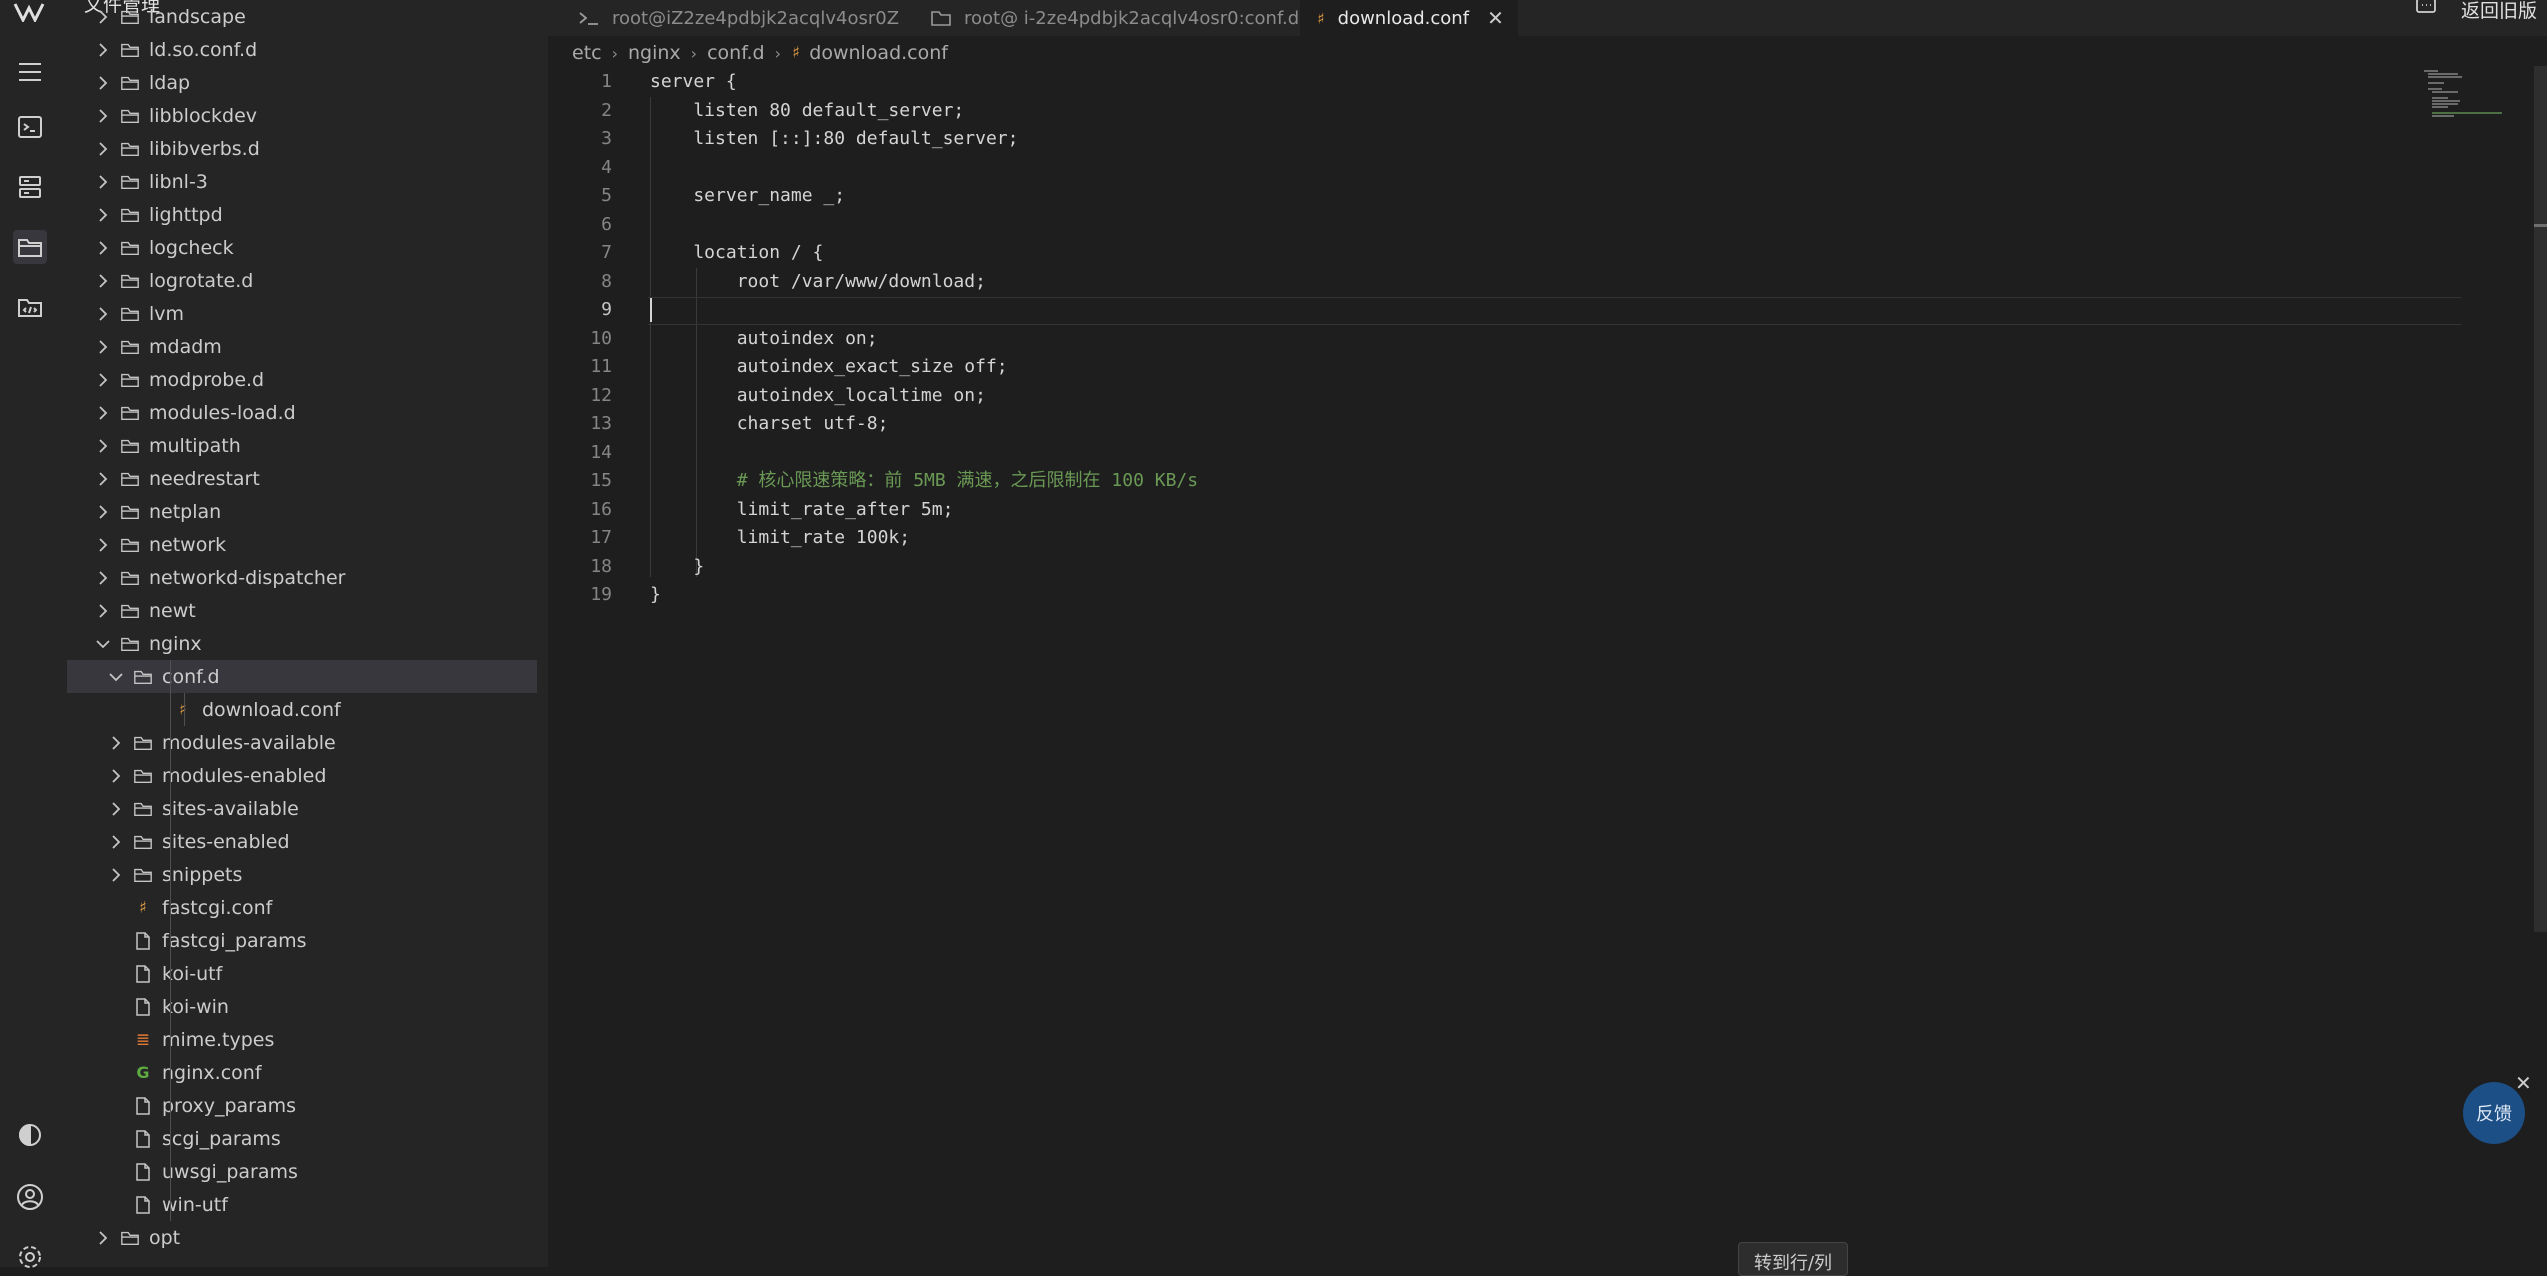 The width and height of the screenshot is (2547, 1276). I want to click on file-item: win-utf, so click(302, 1204).